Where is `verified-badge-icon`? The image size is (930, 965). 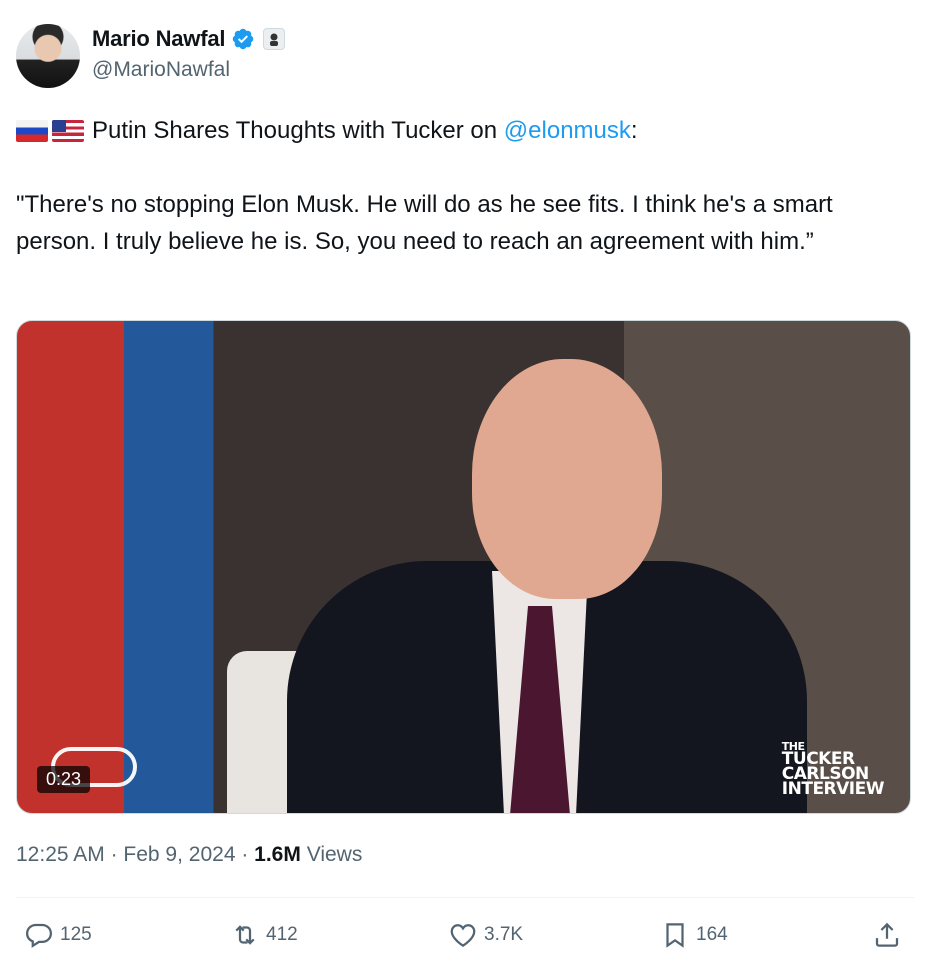
verified-badge-icon is located at coordinates (243, 39).